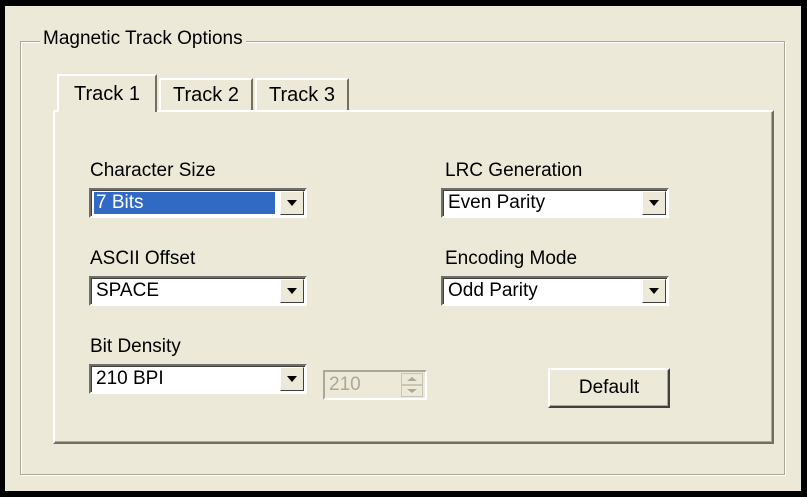 This screenshot has height=497, width=807. I want to click on character-size-value: 7 Bits, so click(184, 203).